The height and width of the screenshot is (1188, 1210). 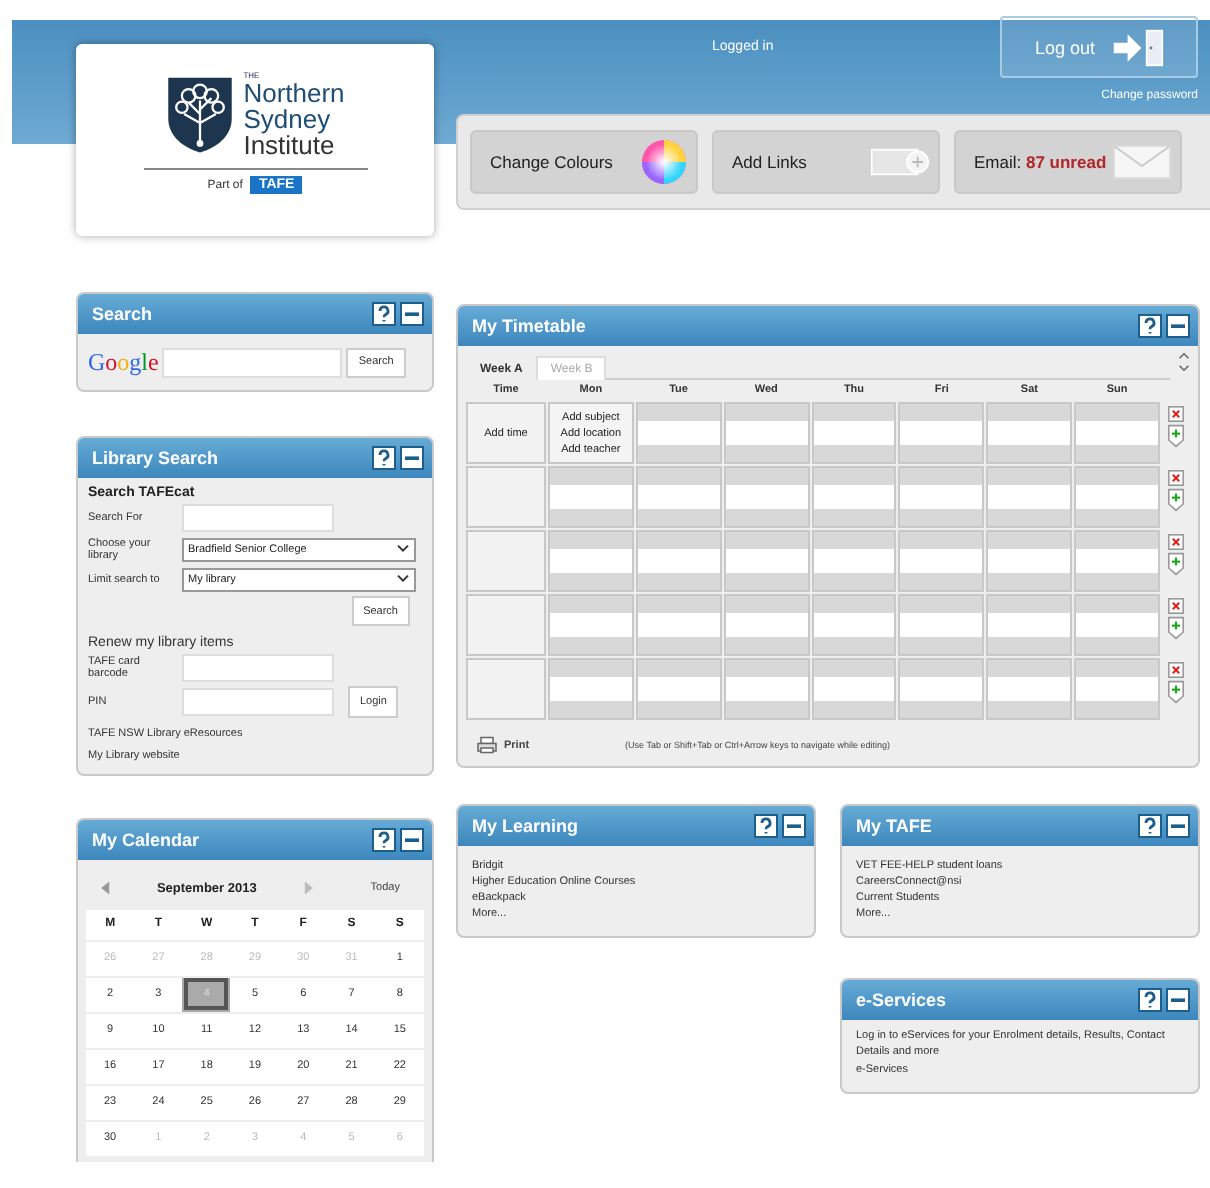 What do you see at coordinates (106, 888) in the screenshot?
I see `previous-month-icon` at bounding box center [106, 888].